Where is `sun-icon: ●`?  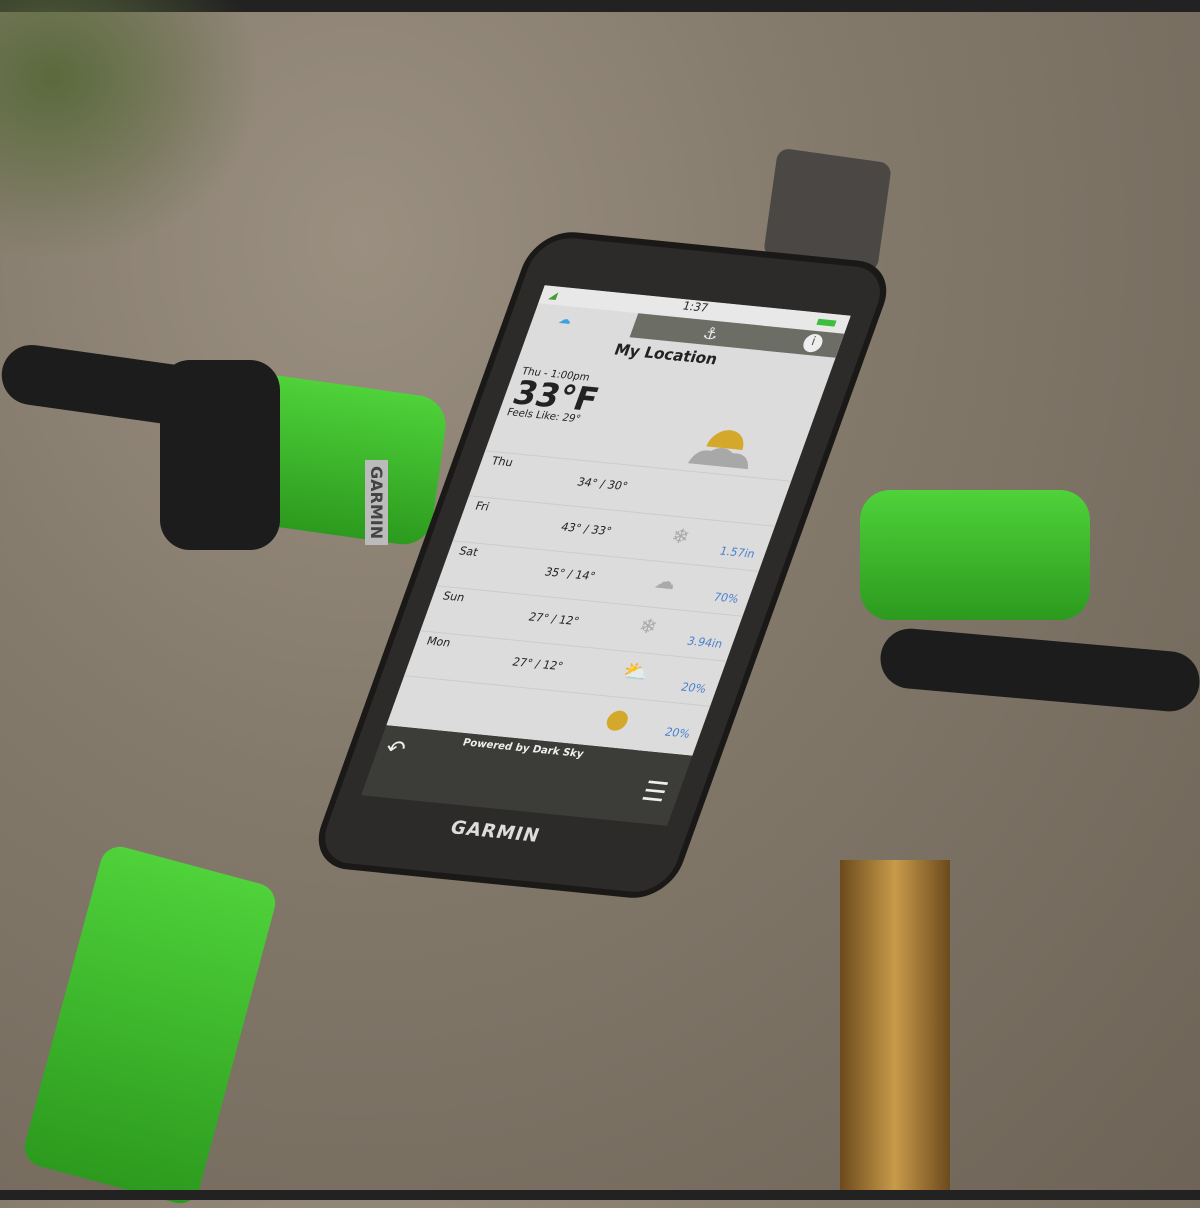 sun-icon: ● is located at coordinates (618, 719).